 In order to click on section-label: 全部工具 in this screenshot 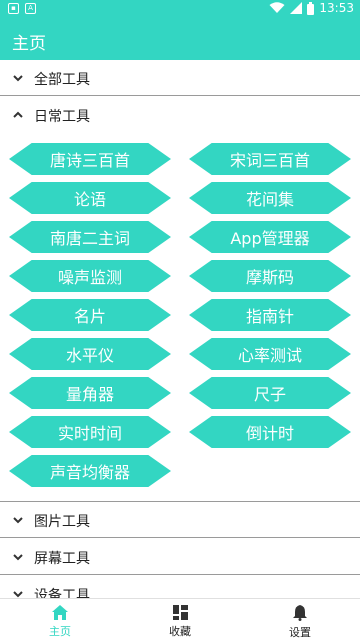, I will do `click(62, 80)`.